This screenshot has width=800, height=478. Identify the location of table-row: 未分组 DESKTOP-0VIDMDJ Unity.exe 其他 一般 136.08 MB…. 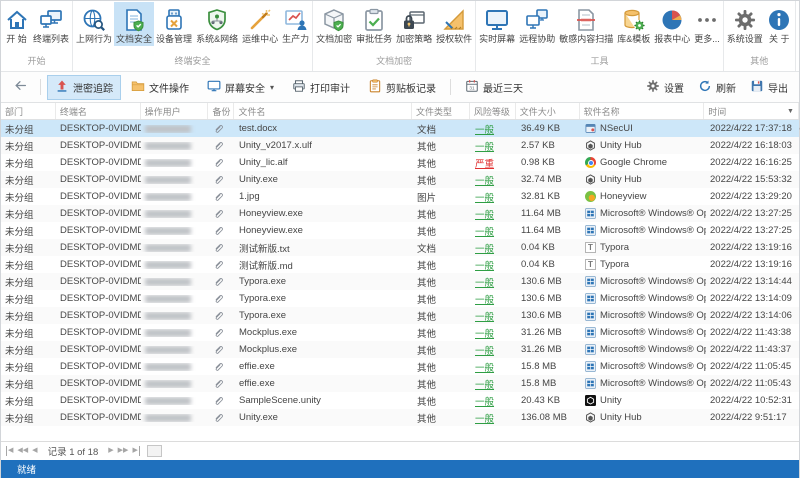
(400, 417).